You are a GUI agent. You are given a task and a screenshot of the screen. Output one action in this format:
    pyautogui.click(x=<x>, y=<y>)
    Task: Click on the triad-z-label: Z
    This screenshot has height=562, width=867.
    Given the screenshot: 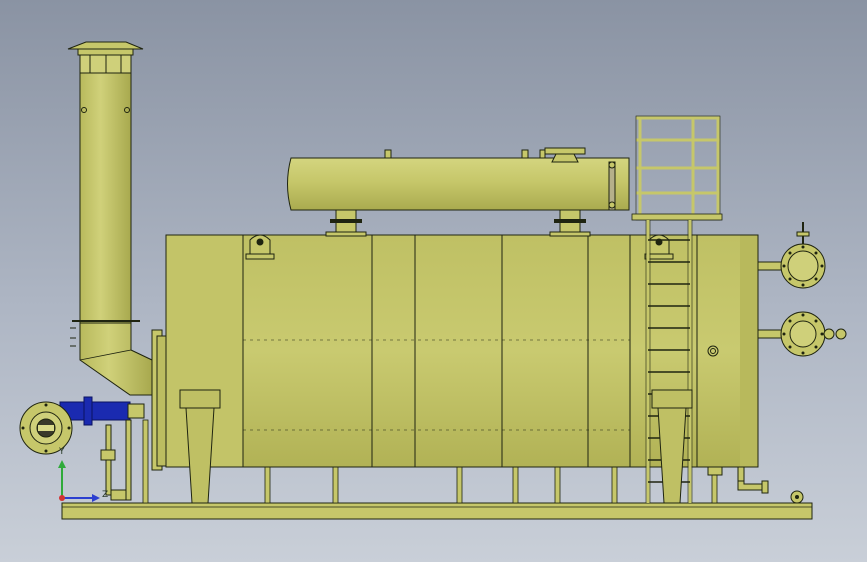 What is the action you would take?
    pyautogui.click(x=105, y=495)
    